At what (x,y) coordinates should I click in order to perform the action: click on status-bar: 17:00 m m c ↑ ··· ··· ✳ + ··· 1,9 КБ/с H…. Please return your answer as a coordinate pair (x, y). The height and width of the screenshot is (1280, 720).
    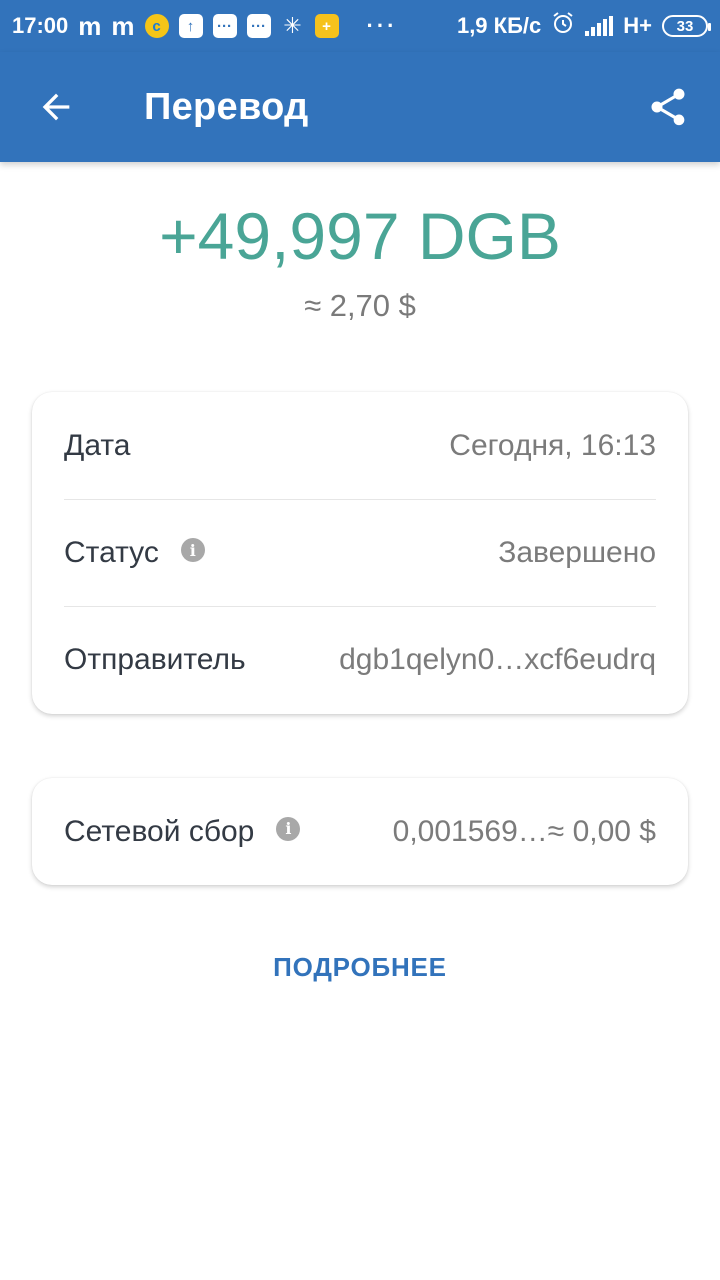
    Looking at the image, I should click on (360, 26).